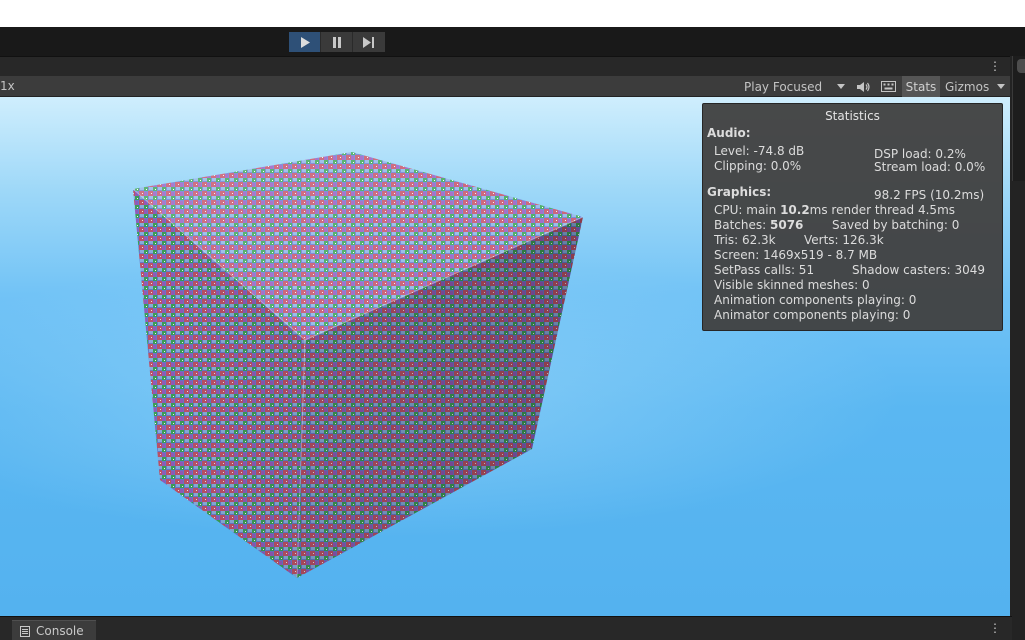 The width and height of the screenshot is (1025, 640). I want to click on stats-label: Stats, so click(921, 86).